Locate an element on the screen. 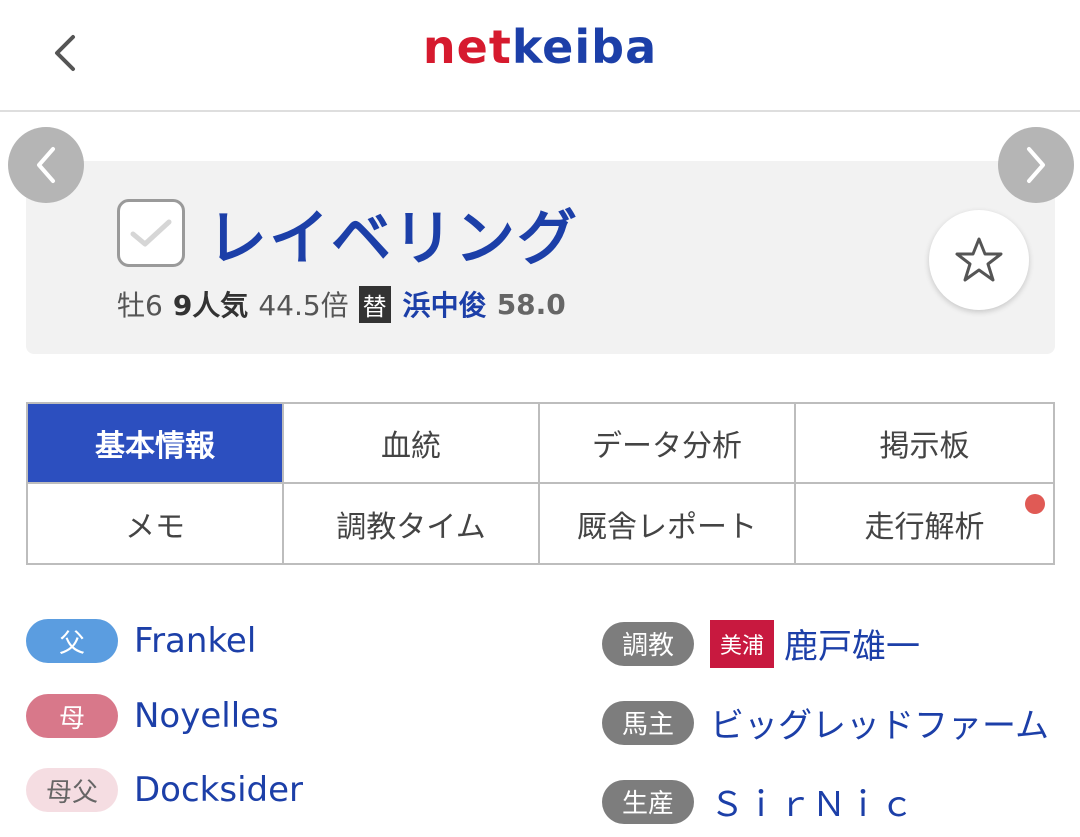 The height and width of the screenshot is (837, 1080). tab-memo: メモ is located at coordinates (156, 523).